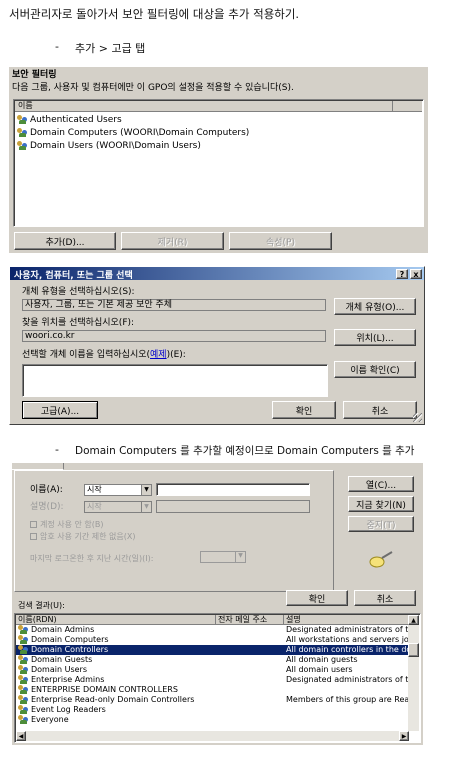 Image resolution: width=460 pixels, height=769 pixels. I want to click on row-name: ENTERPRISE DOMAIN CONTROLLERS, so click(104, 689).